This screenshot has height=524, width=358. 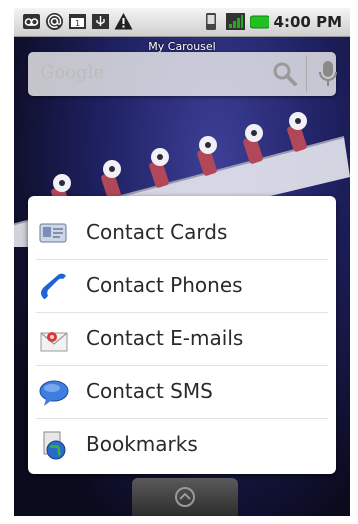 What do you see at coordinates (183, 74) in the screenshot?
I see `google-search-widget: Google` at bounding box center [183, 74].